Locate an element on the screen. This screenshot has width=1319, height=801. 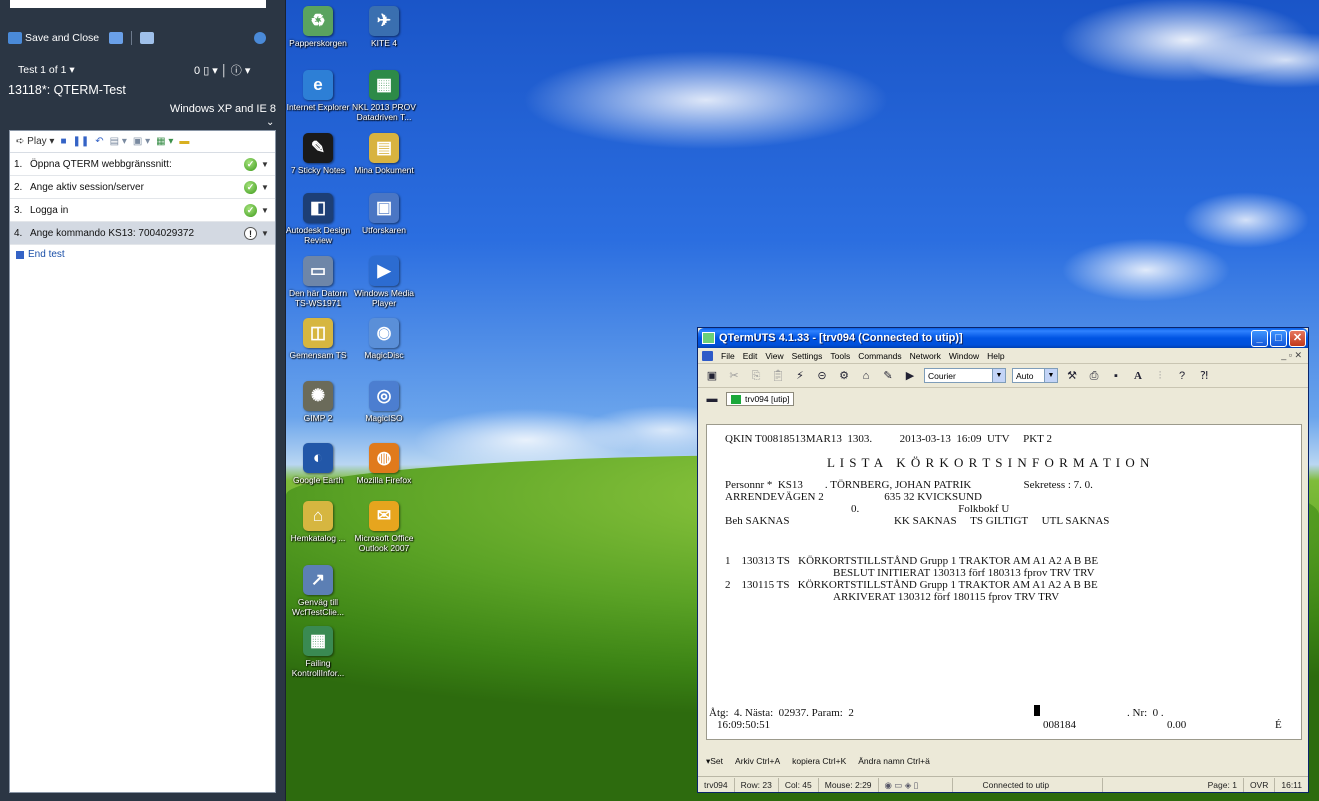
menu-view: View is located at coordinates (774, 356).